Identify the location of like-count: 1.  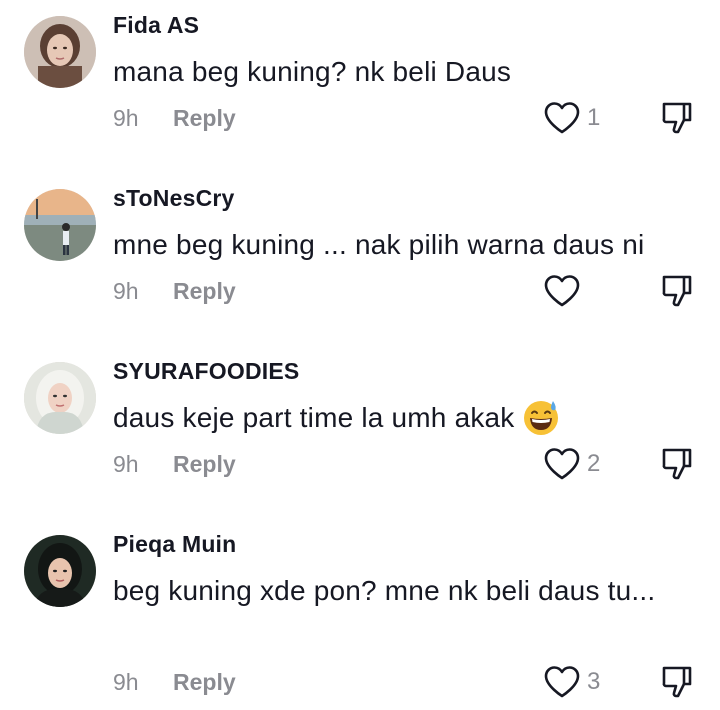
(594, 117).